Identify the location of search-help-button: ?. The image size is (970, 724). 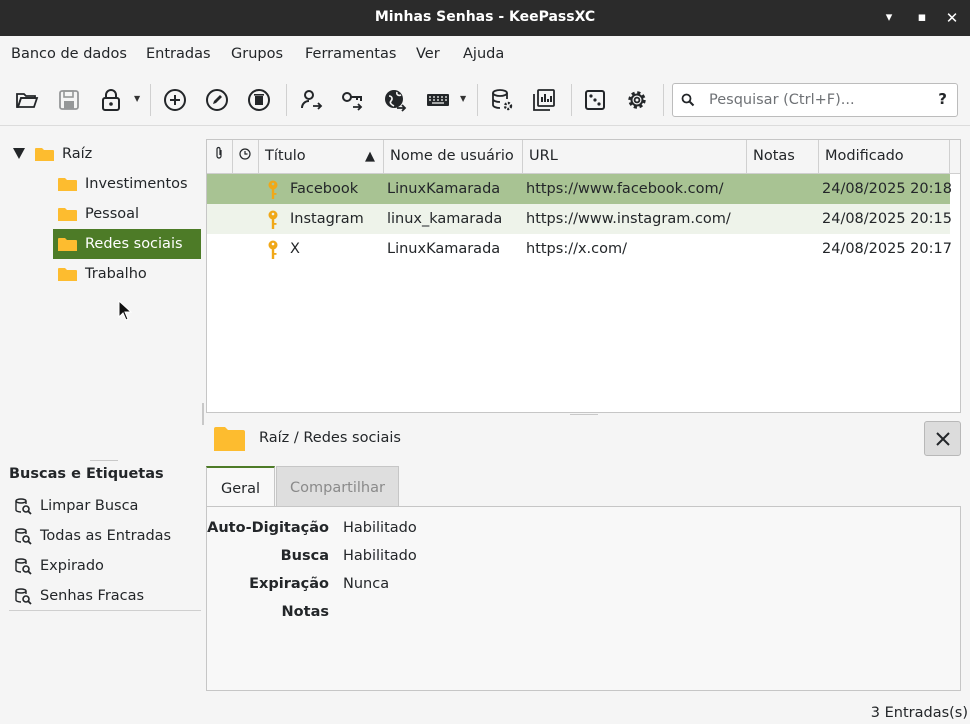
(942, 99).